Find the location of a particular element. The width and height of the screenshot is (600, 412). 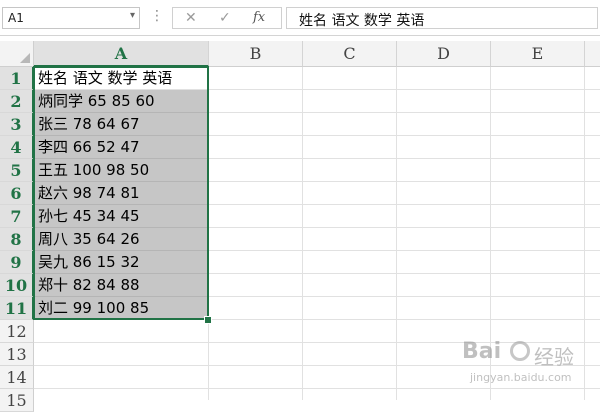

formula-bar: A1 ▾ ⋮ ✕ ✓ fx 姓名 语文 数学 英语 is located at coordinates (300, 18).